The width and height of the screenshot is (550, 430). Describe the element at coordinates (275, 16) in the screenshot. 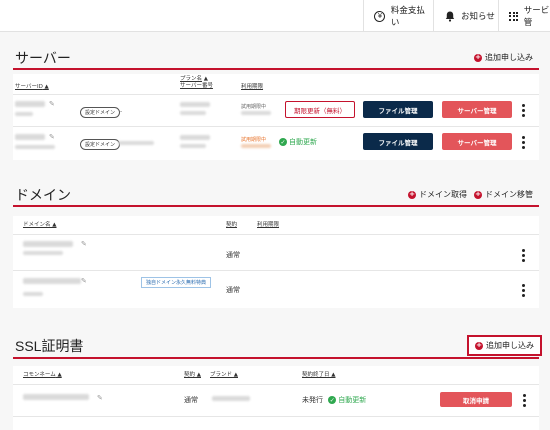

I see `top-bar: ¥ 料金支払い お知らせ サービス管` at that location.